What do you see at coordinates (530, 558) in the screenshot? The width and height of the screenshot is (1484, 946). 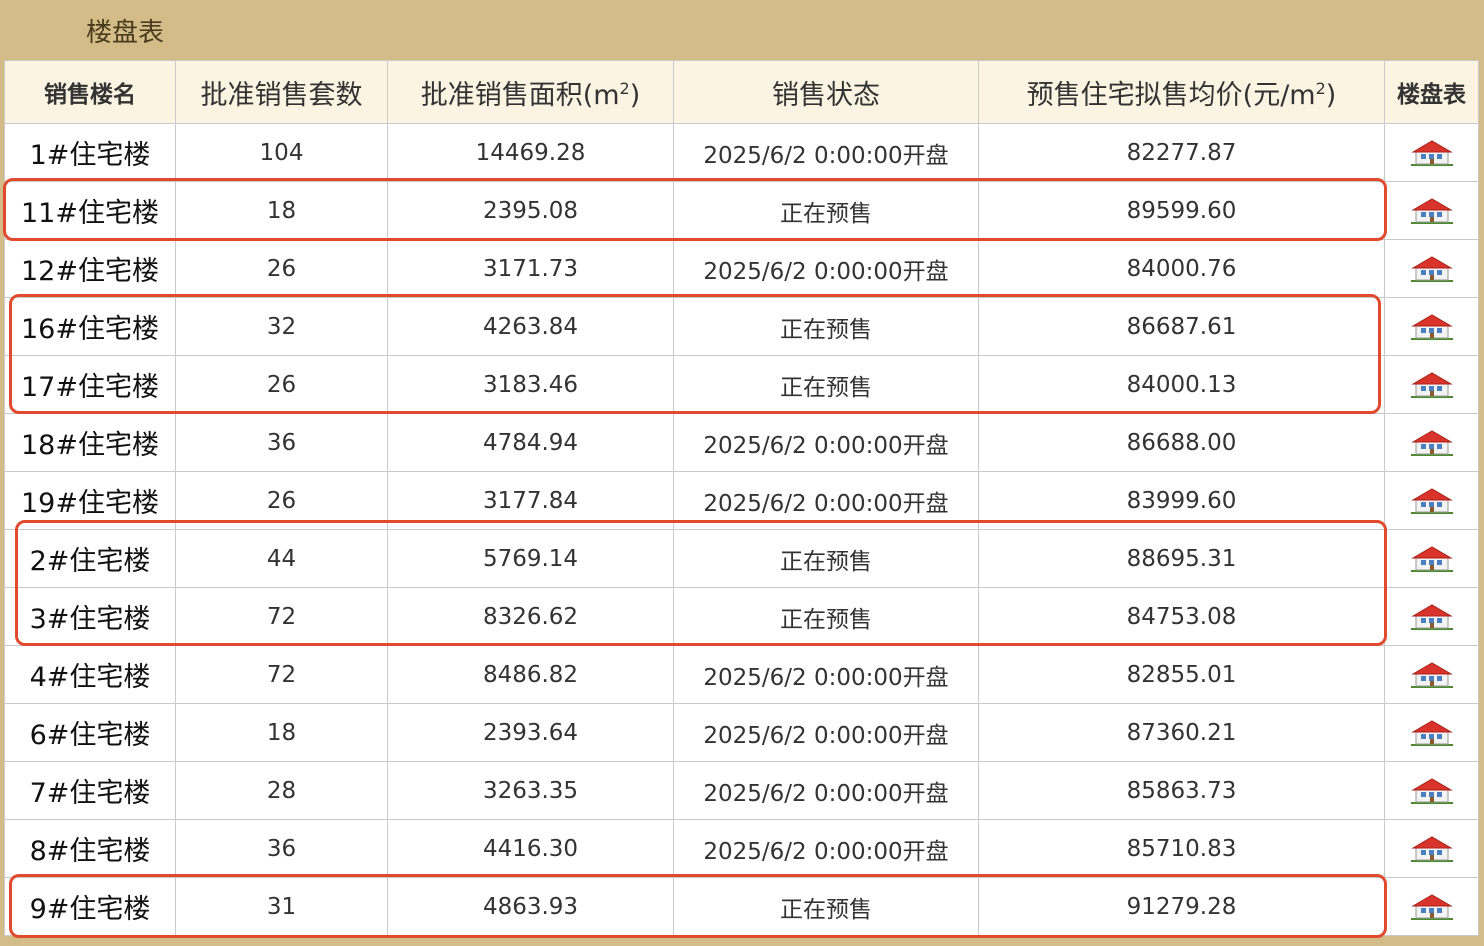 I see `cell-area: 5769.14` at bounding box center [530, 558].